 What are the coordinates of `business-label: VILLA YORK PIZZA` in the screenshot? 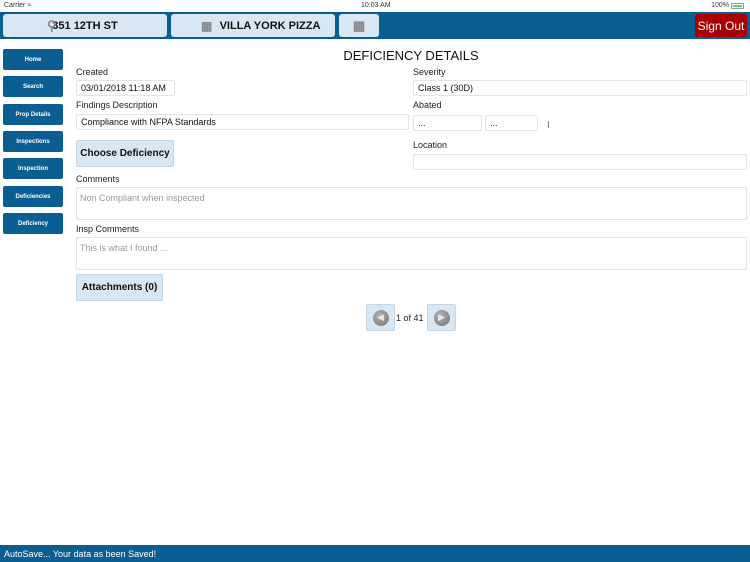 It's located at (270, 25).